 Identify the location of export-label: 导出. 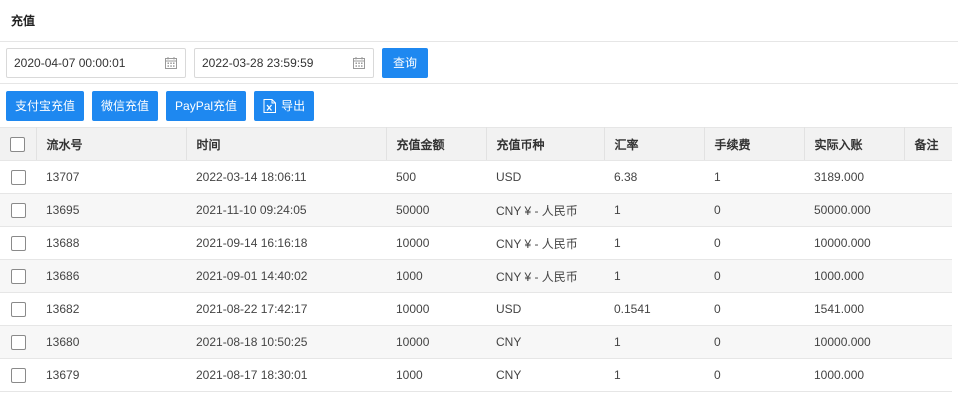
(293, 106).